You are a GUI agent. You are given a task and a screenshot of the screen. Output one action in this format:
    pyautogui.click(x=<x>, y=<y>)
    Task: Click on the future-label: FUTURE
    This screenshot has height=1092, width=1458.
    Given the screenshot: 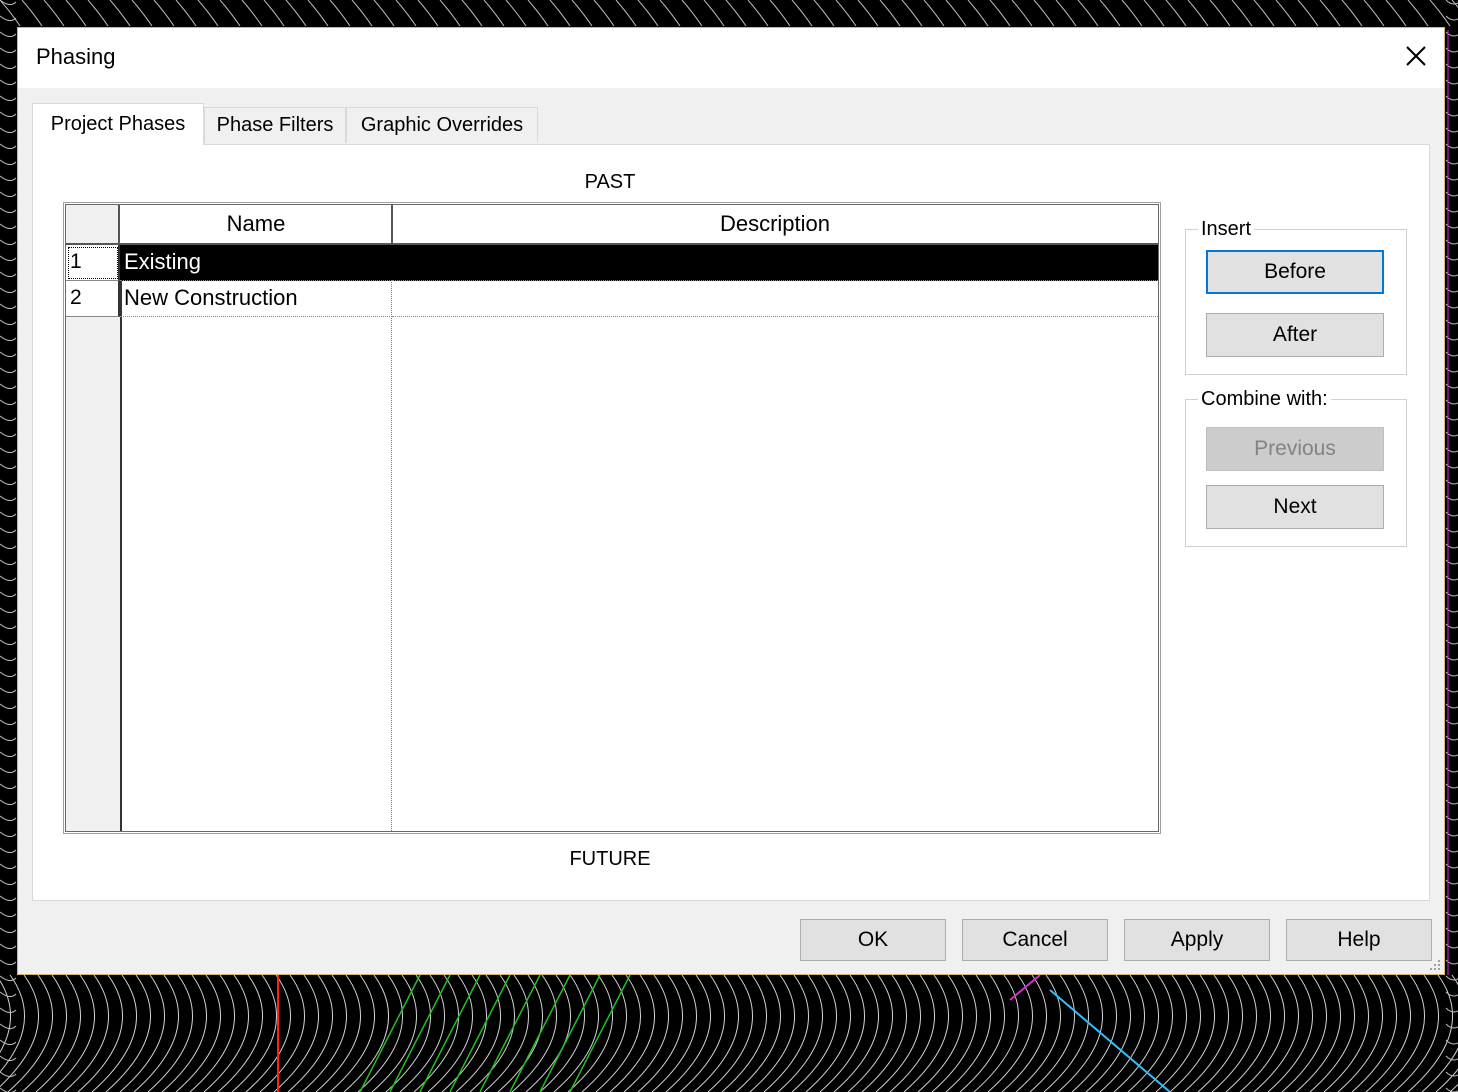 What is the action you would take?
    pyautogui.click(x=610, y=859)
    